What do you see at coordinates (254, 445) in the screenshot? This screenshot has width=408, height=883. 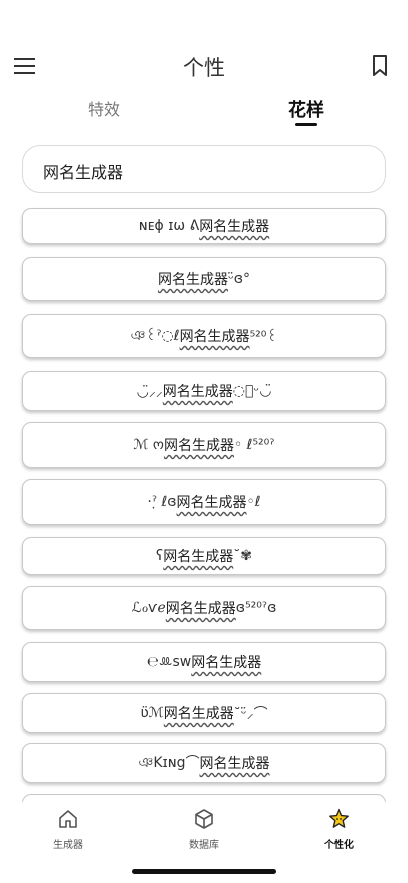 I see `result-suffix: ◦ ℓ⁵²⁰ˀ` at bounding box center [254, 445].